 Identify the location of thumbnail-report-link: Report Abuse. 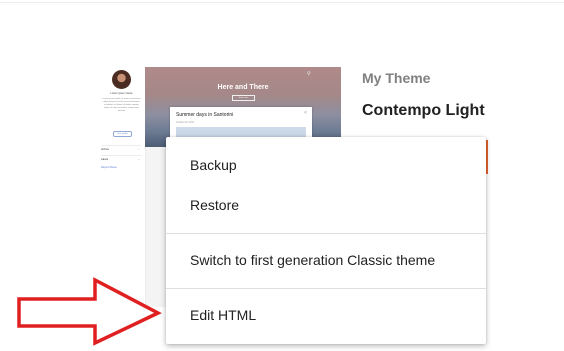
(109, 167).